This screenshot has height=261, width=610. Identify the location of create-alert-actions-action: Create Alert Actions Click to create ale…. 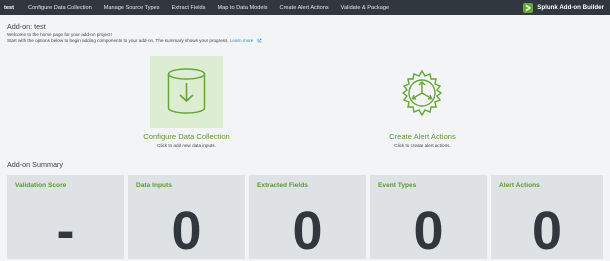
(422, 140).